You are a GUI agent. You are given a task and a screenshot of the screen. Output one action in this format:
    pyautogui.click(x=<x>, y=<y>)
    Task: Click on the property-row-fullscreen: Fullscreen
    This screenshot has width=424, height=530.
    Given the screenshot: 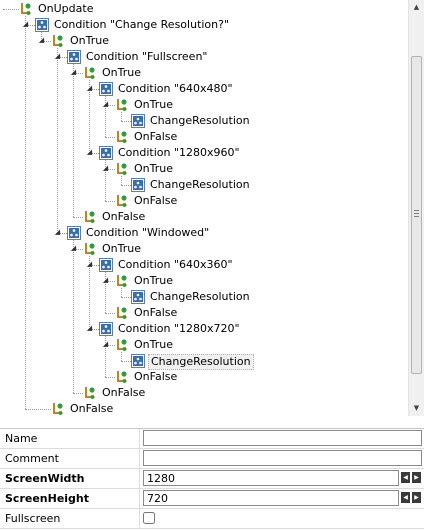 What is the action you would take?
    pyautogui.click(x=212, y=519)
    